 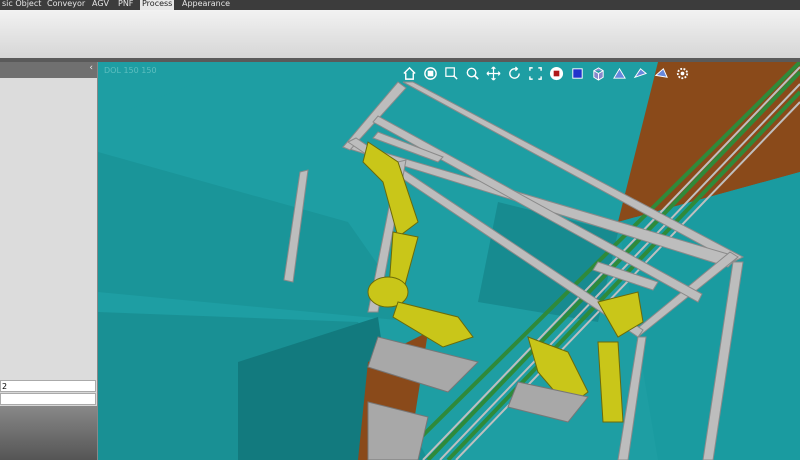 What do you see at coordinates (48, 386) in the screenshot?
I see `property-field: 2` at bounding box center [48, 386].